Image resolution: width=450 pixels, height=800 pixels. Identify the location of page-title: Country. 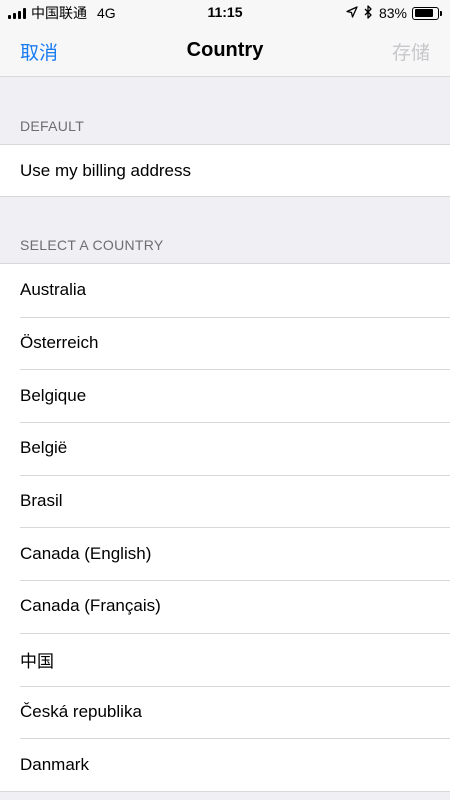
(225, 50).